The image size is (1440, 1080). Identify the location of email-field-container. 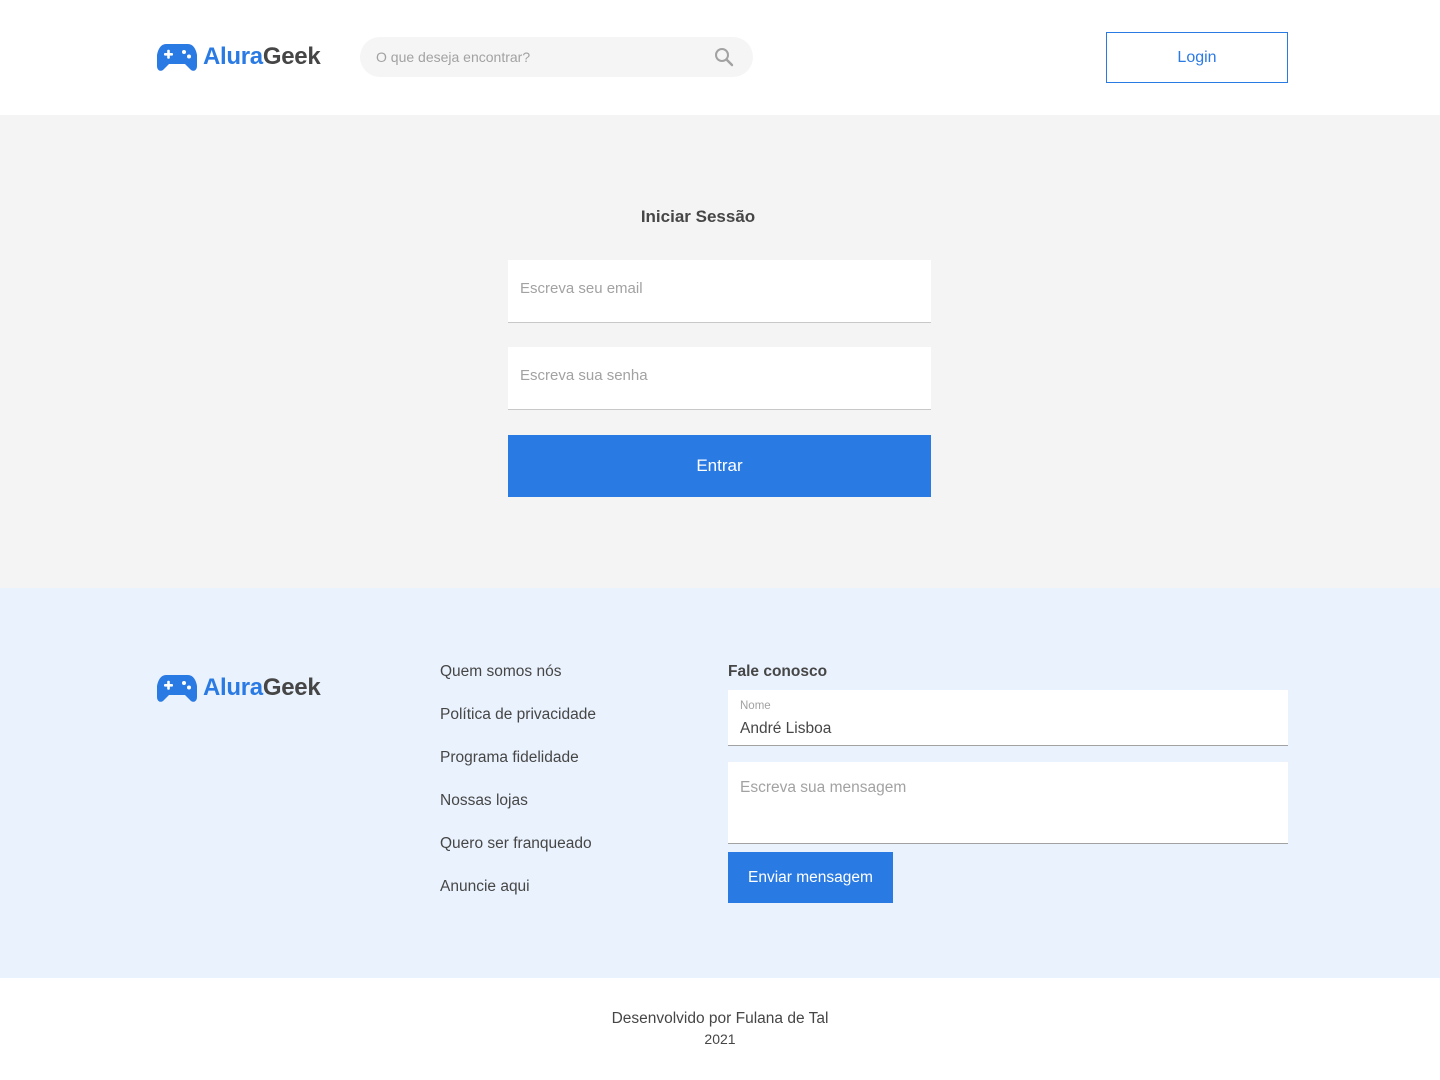
(719, 291).